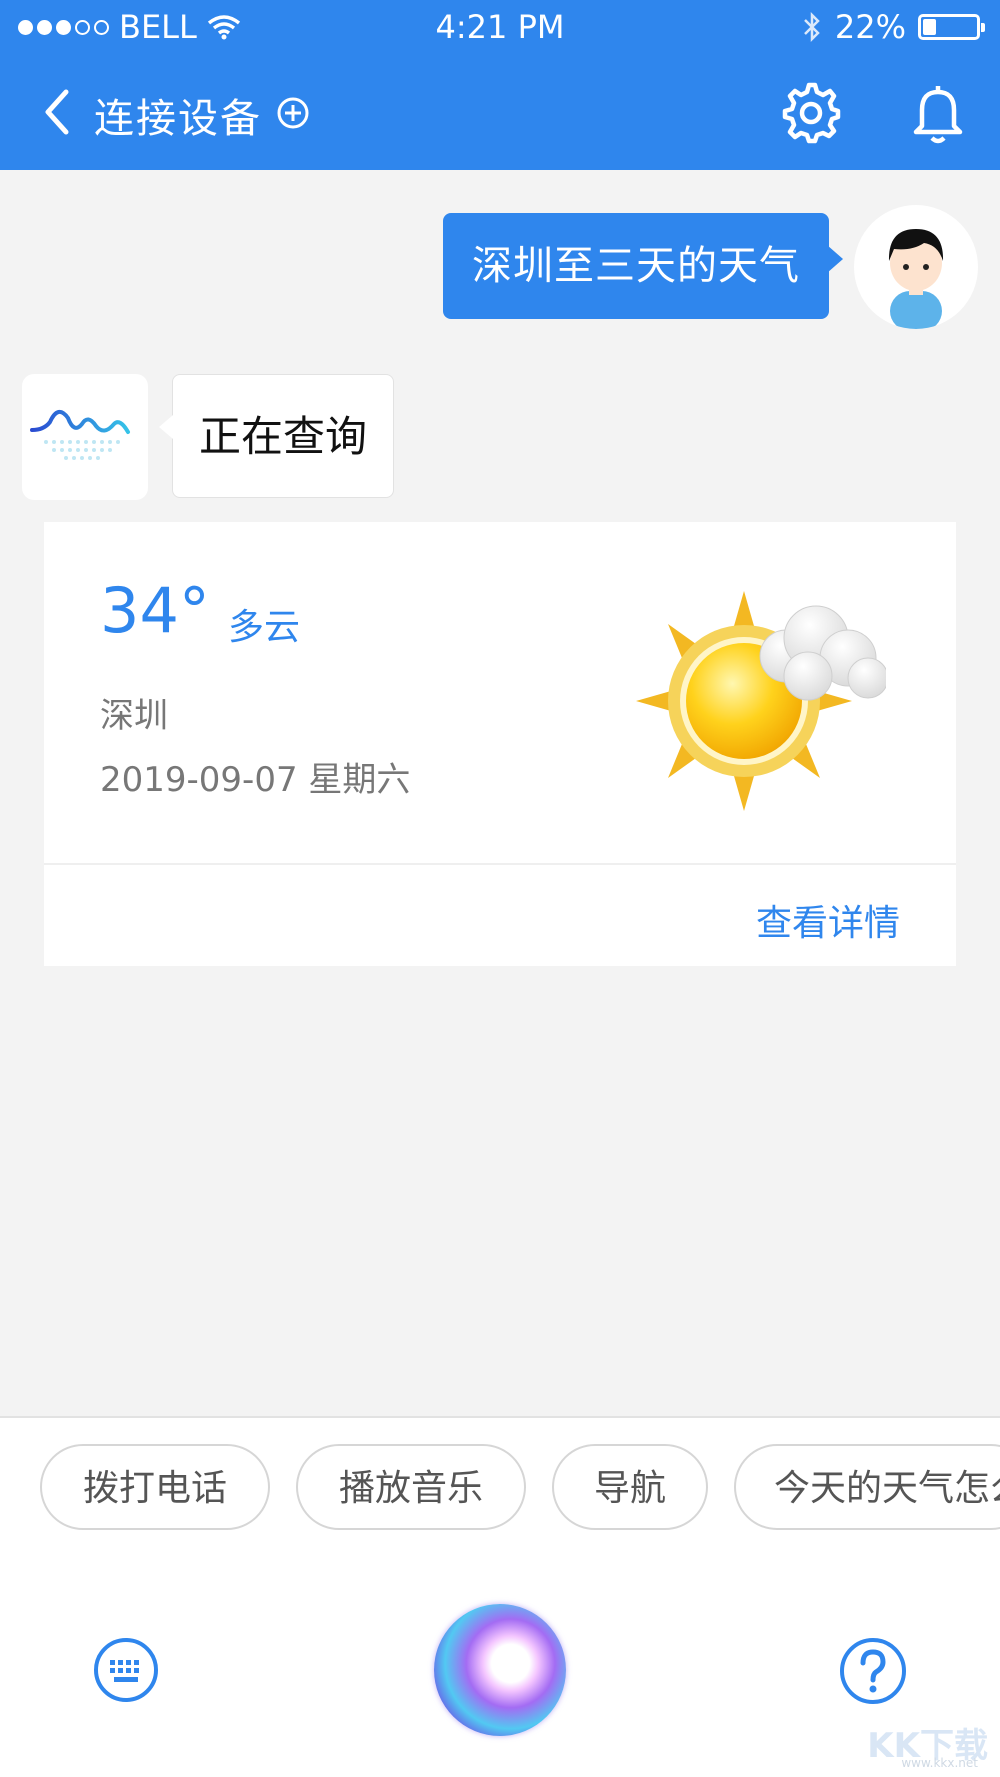  What do you see at coordinates (500, 864) in the screenshot?
I see `card-divider` at bounding box center [500, 864].